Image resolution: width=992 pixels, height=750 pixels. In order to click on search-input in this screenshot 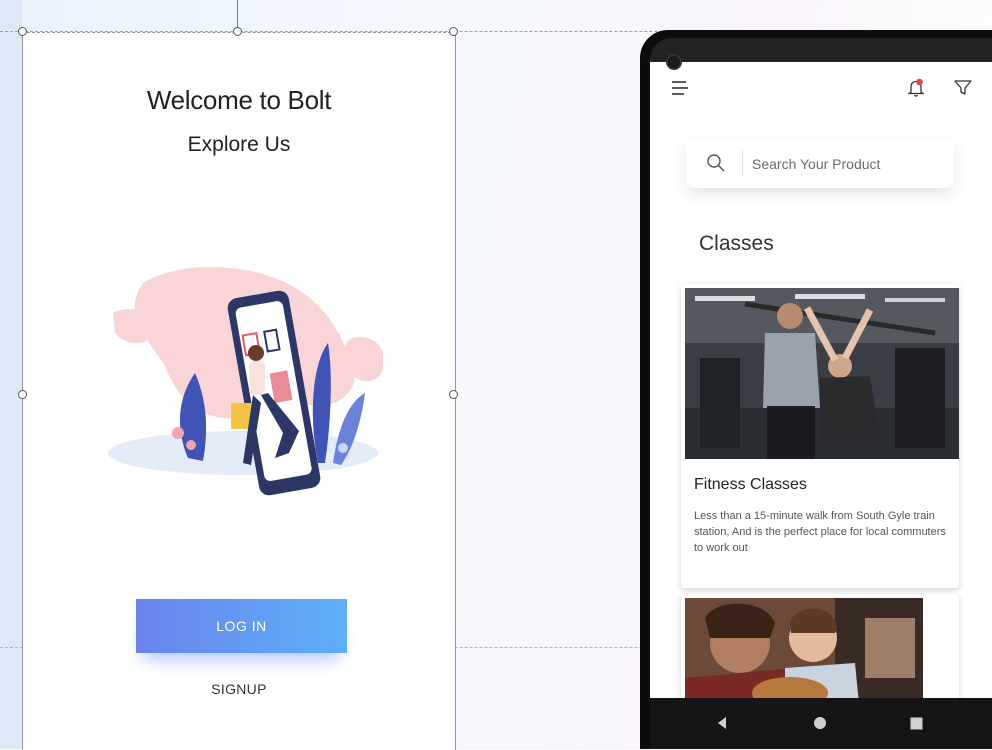, I will do `click(847, 164)`.